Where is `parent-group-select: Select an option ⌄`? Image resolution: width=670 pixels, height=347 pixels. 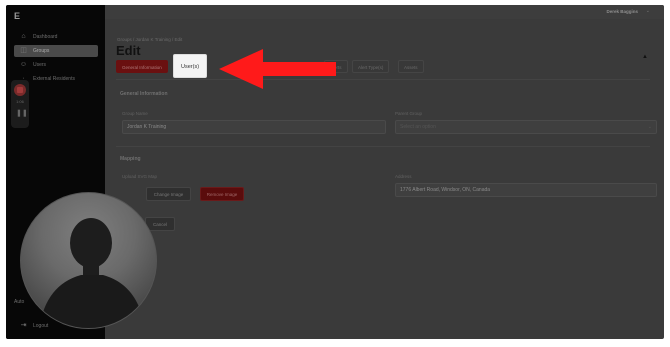 parent-group-select: Select an option ⌄ is located at coordinates (526, 127).